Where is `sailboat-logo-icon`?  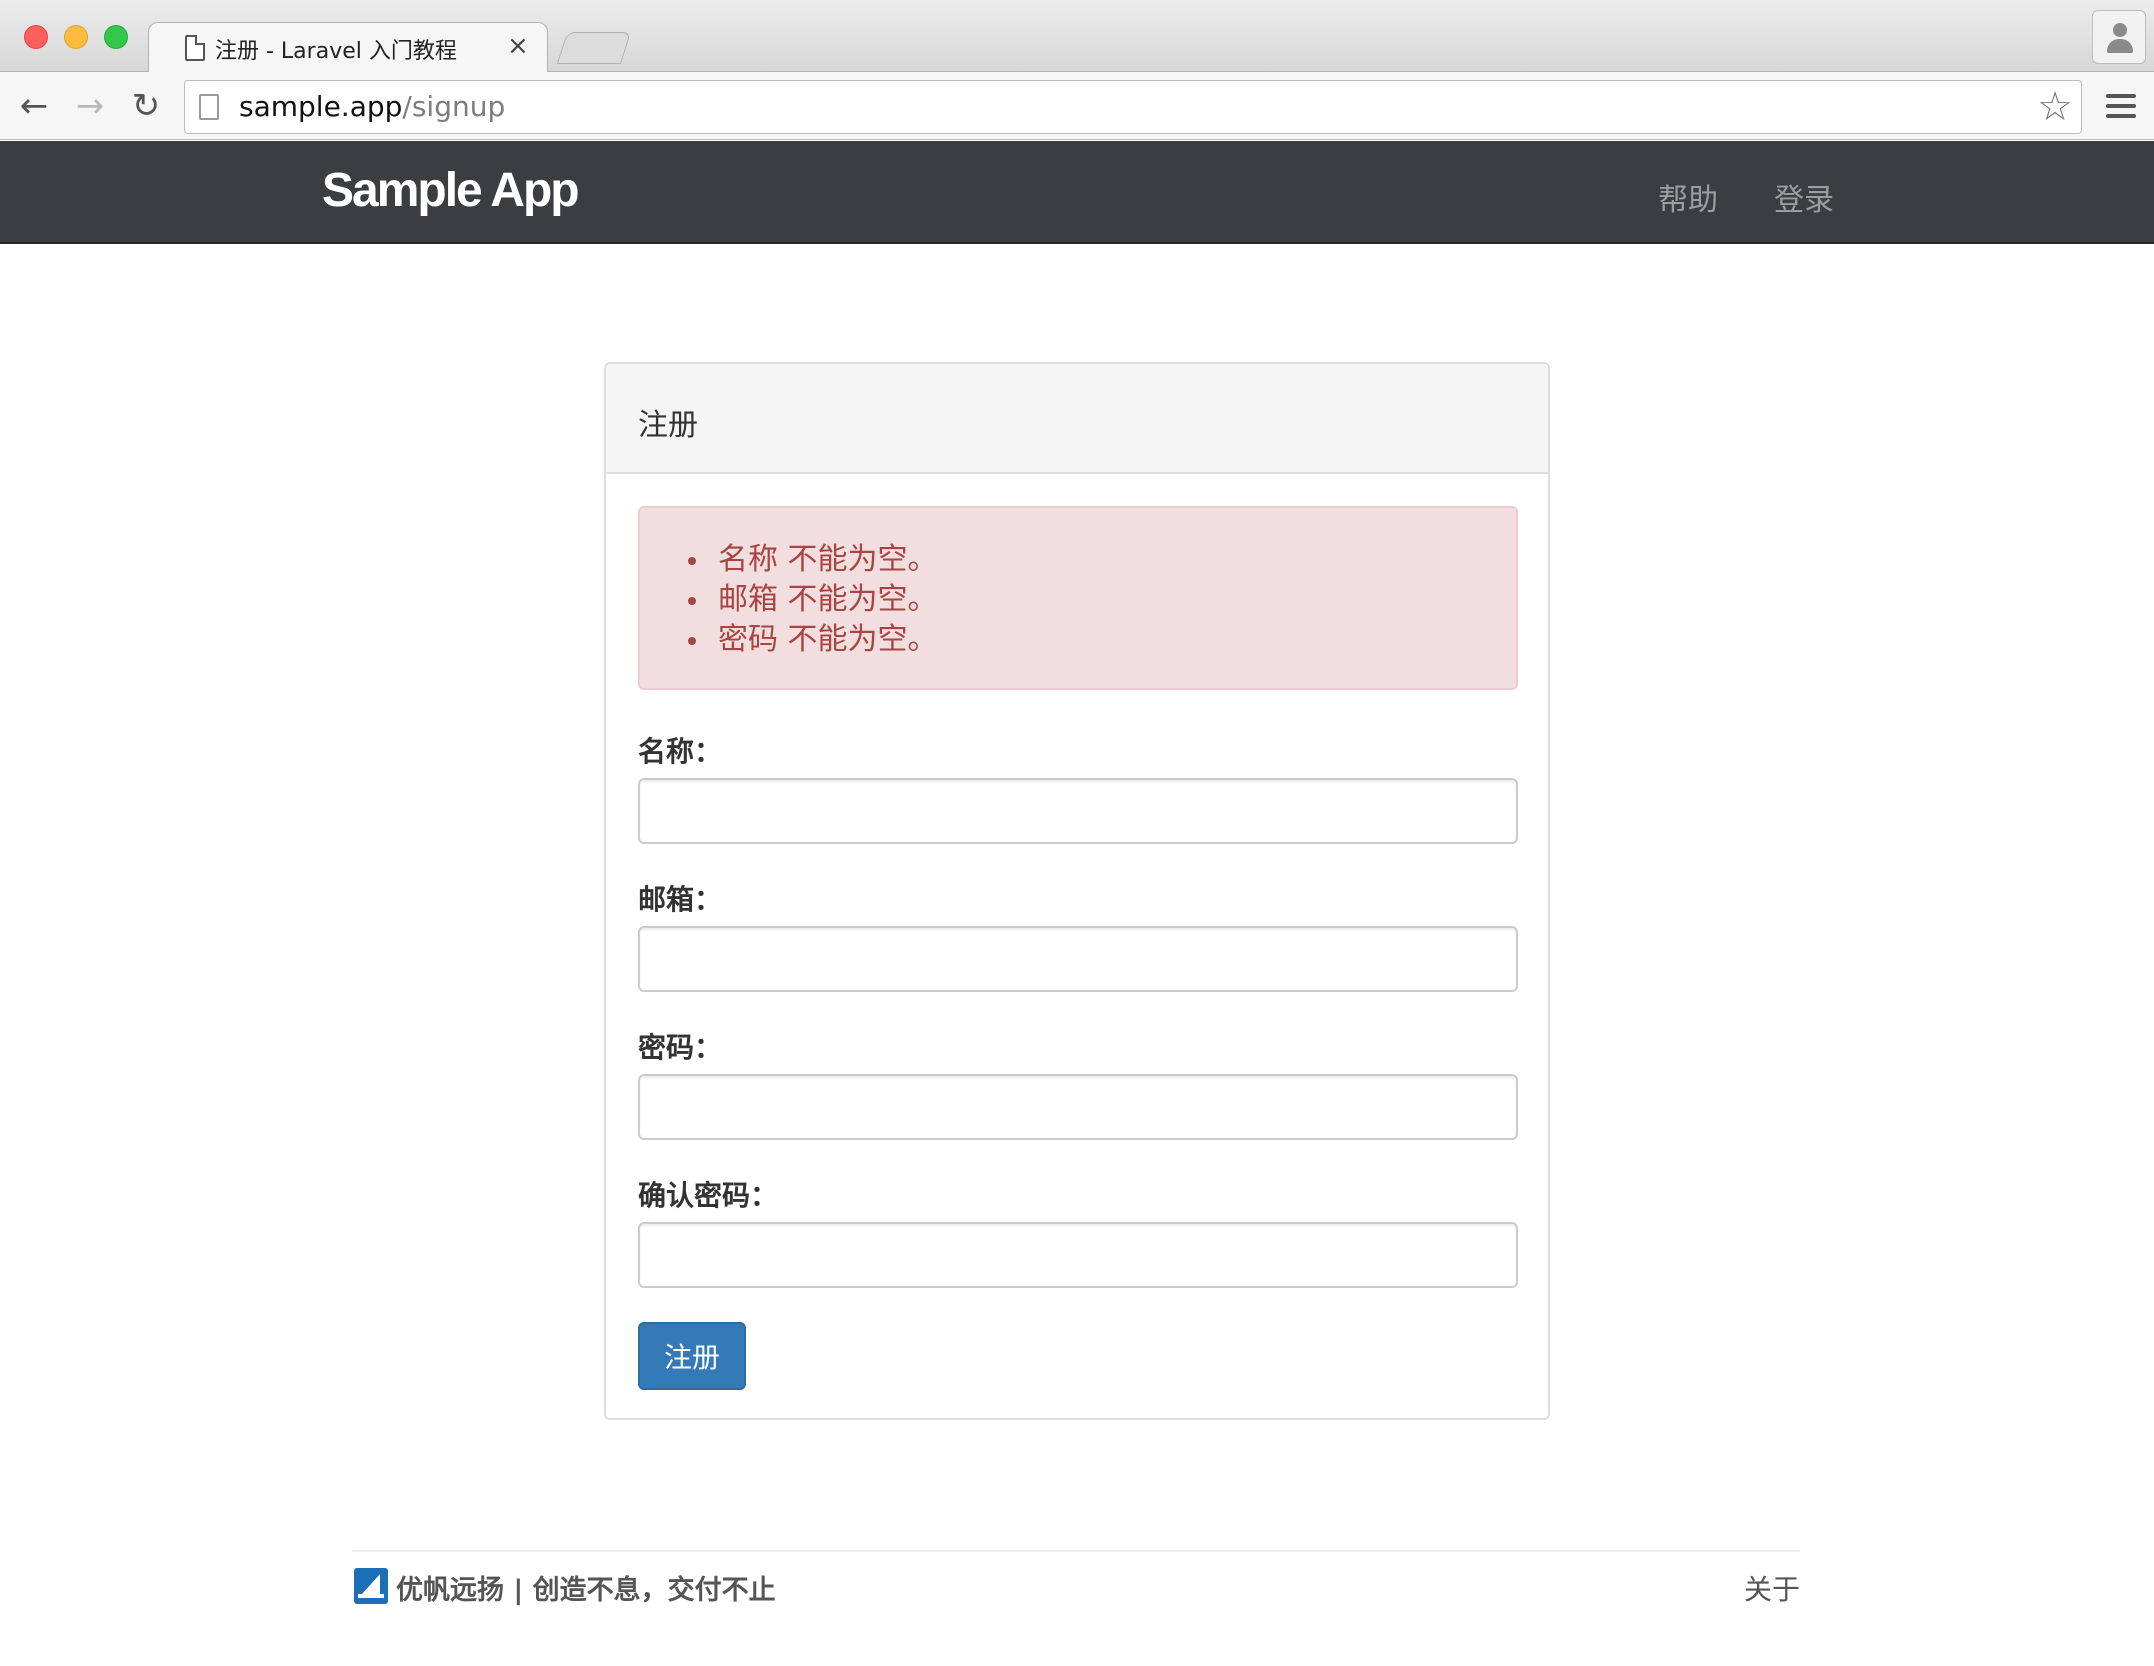 sailboat-logo-icon is located at coordinates (371, 1586).